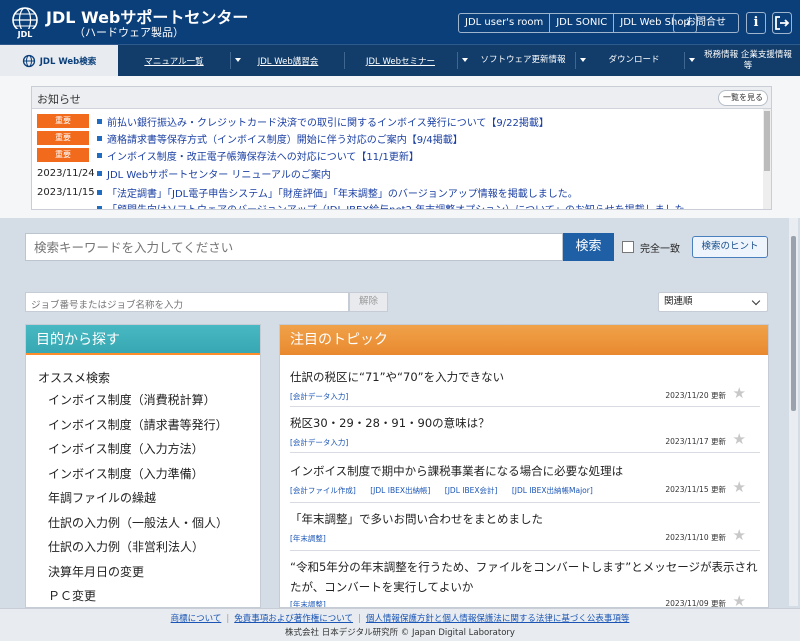  What do you see at coordinates (138, 424) in the screenshot?
I see `purpose-item: インボイス制度（請求書等発行）` at bounding box center [138, 424].